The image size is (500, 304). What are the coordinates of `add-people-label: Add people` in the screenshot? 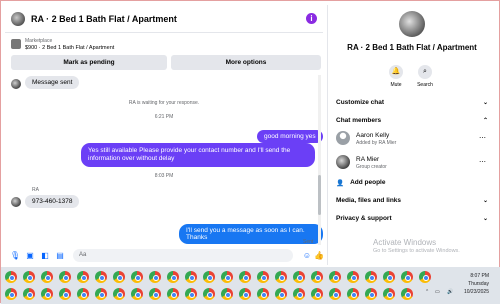 It's located at (368, 182).